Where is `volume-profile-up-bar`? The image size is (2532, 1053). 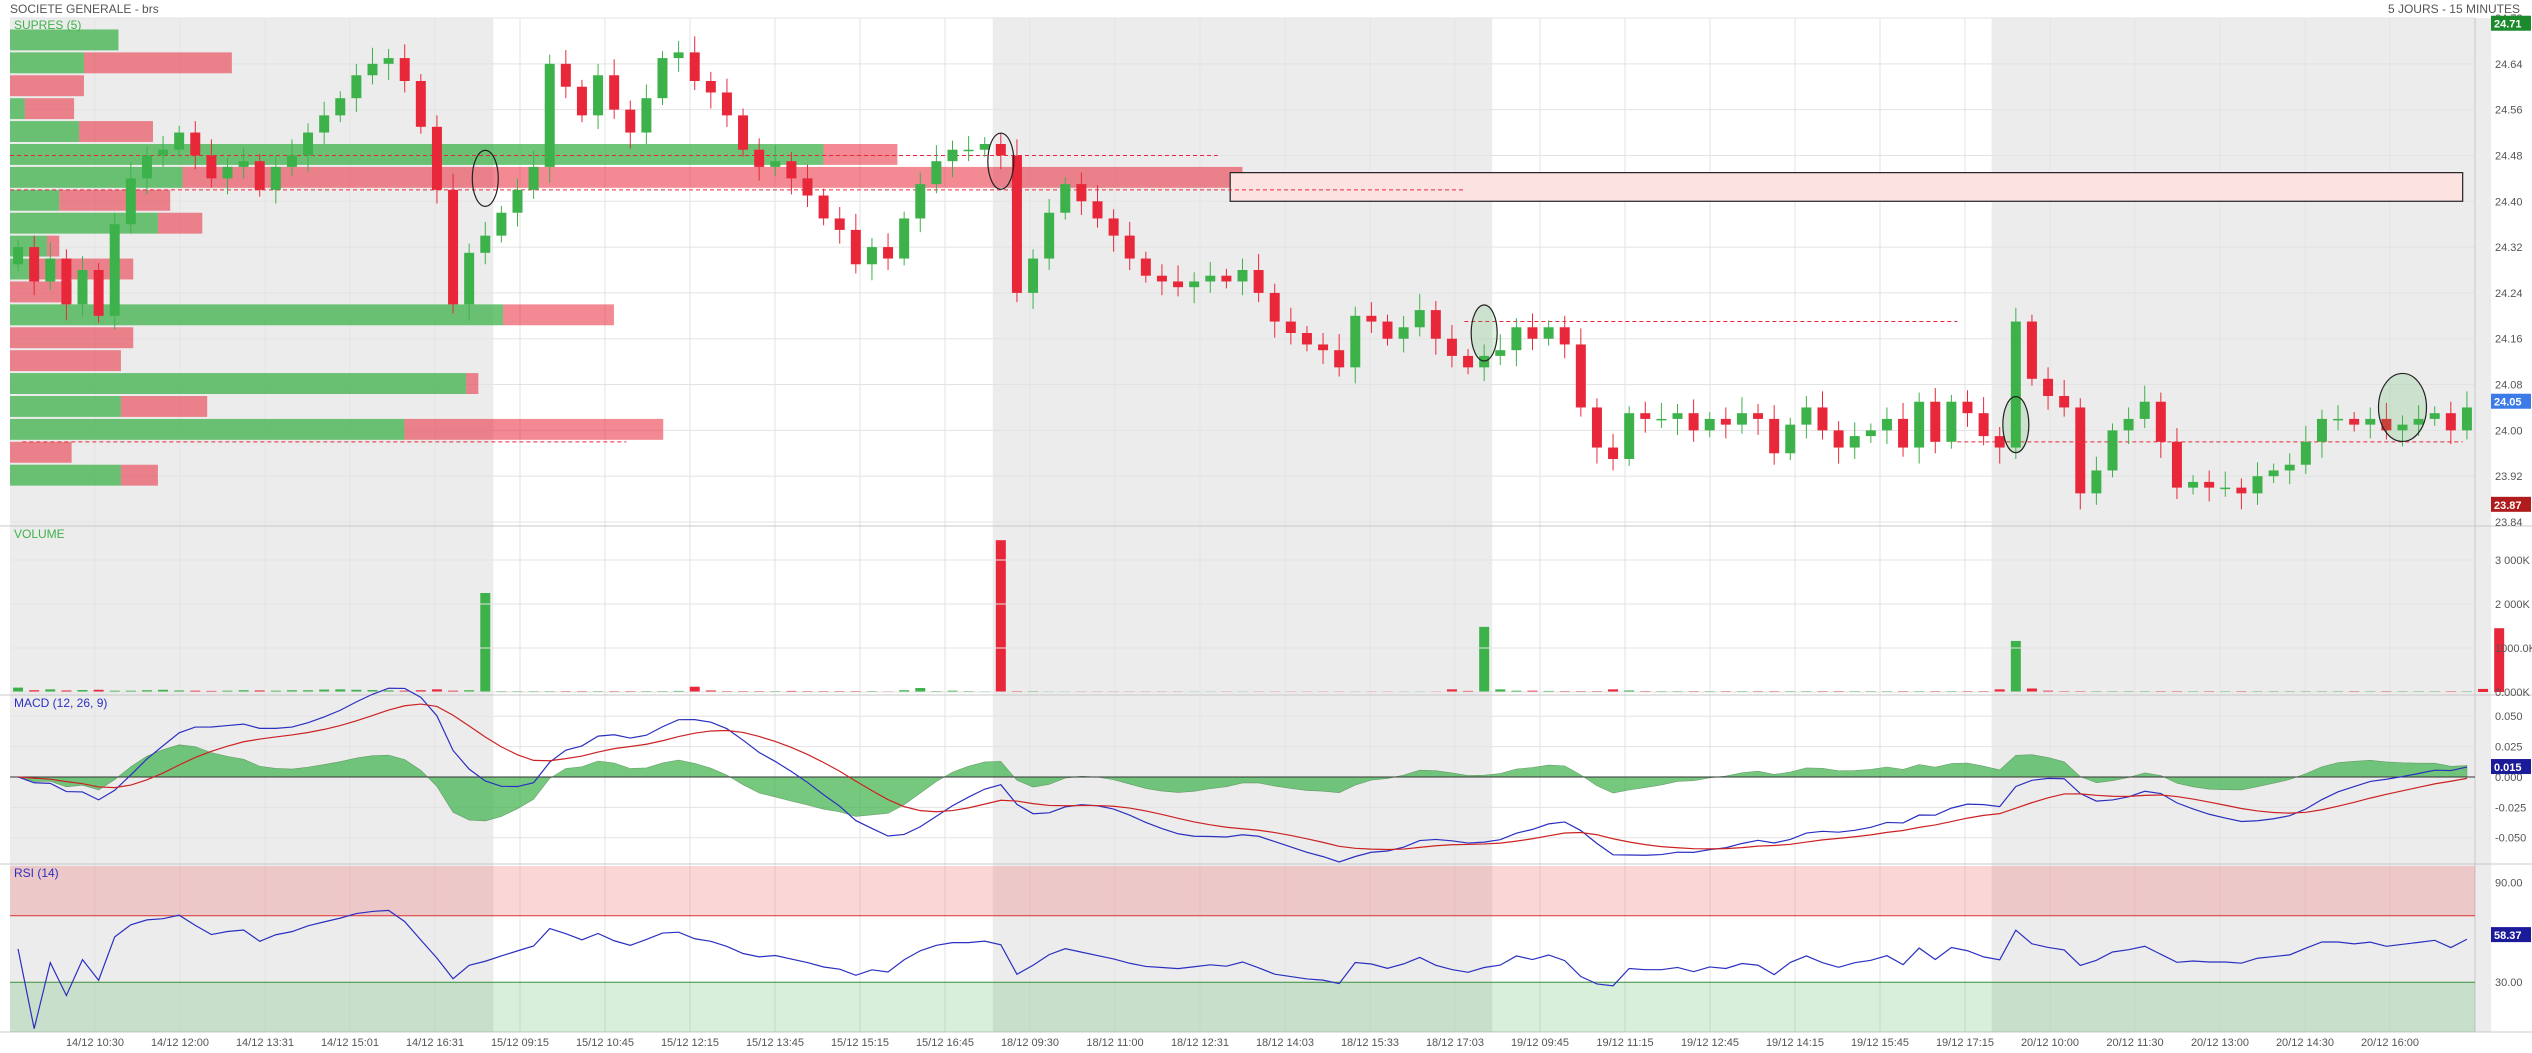
volume-profile-up-bar is located at coordinates (256, 315).